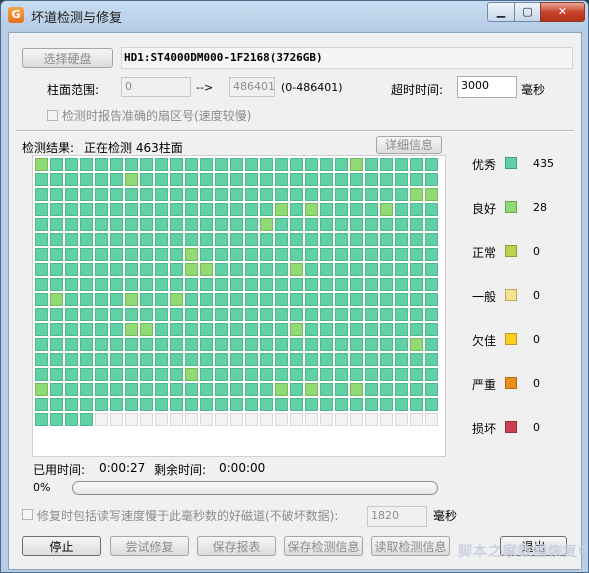 The height and width of the screenshot is (573, 589). What do you see at coordinates (501, 12) in the screenshot?
I see `minimize-button: ▁` at bounding box center [501, 12].